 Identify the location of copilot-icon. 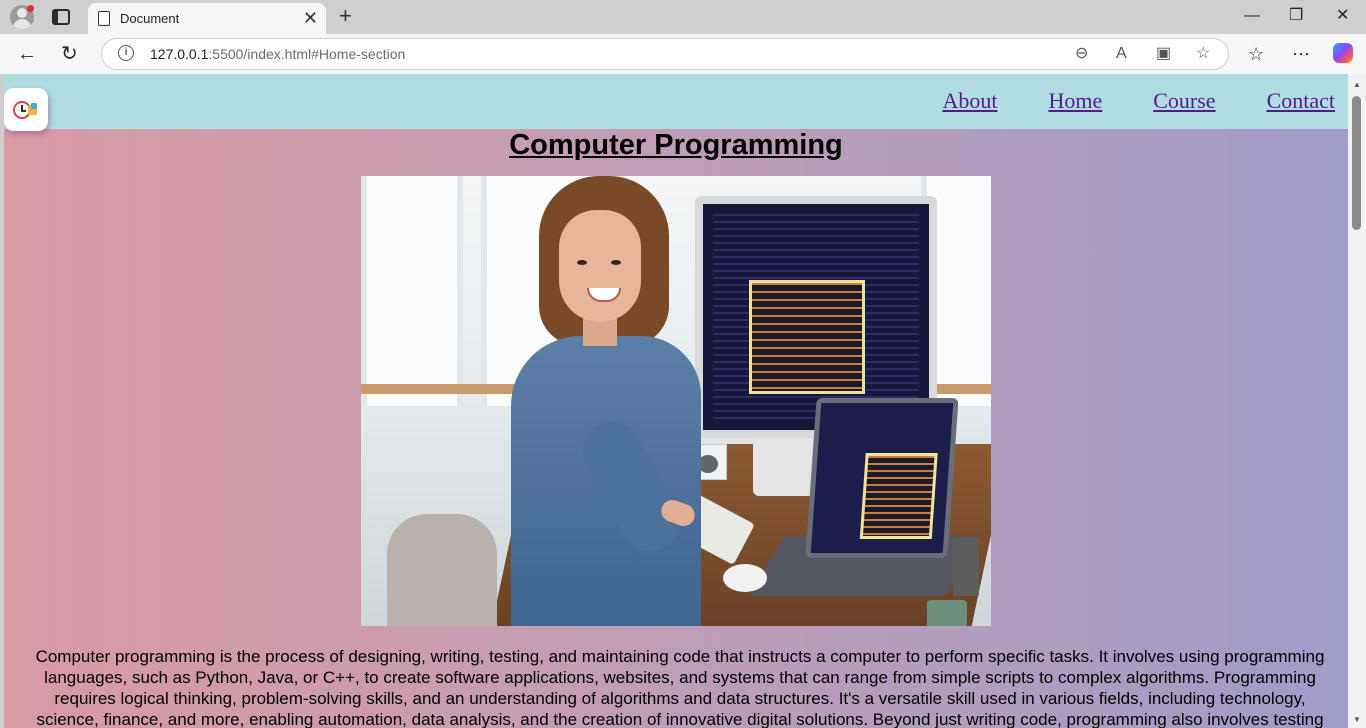
(1343, 53).